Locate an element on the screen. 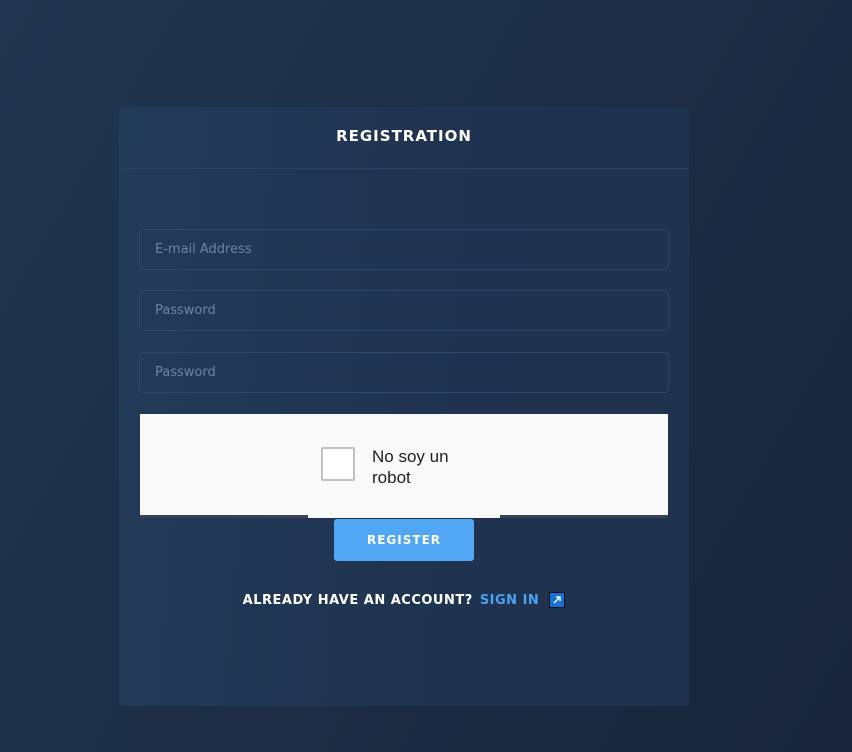 This screenshot has width=852, height=752. email-field is located at coordinates (404, 249).